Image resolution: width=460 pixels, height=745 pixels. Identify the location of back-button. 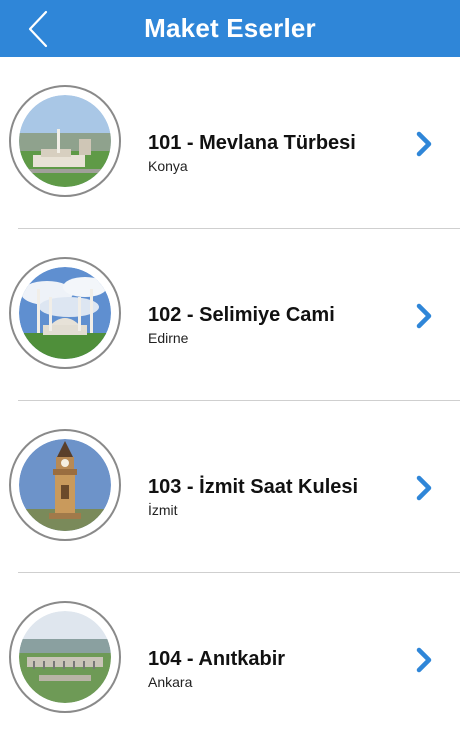
(40, 29).